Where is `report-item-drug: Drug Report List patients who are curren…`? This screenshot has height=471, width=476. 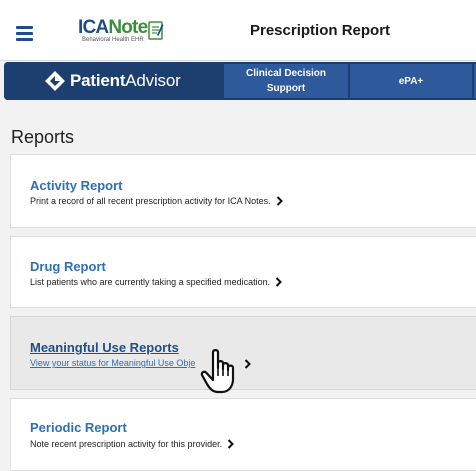 report-item-drug: Drug Report List patients who are curren… is located at coordinates (243, 272).